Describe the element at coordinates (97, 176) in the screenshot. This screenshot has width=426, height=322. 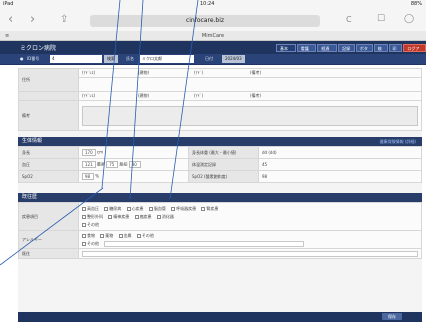
I see `spo2-unit: %` at that location.